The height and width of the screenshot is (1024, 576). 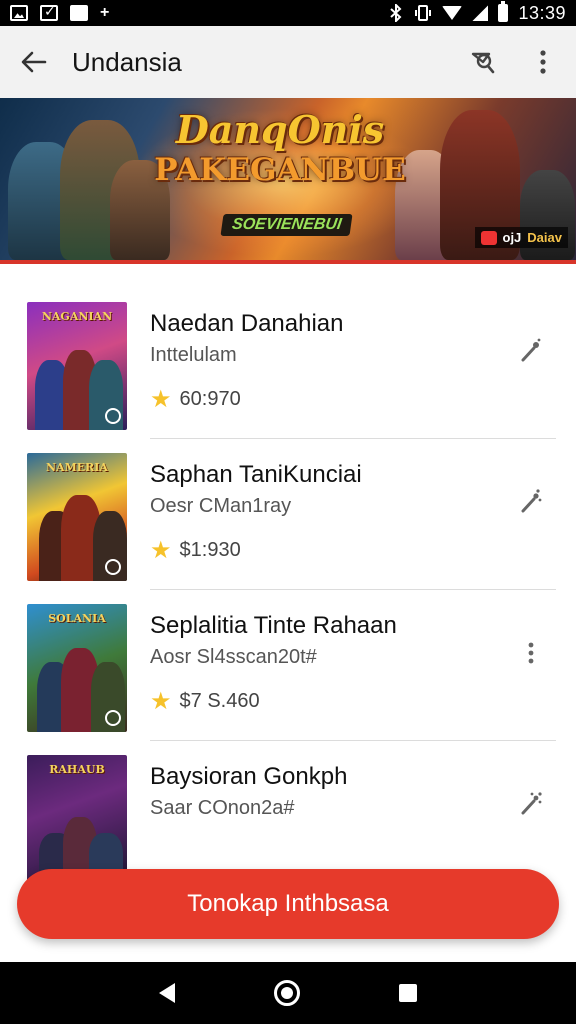 I want to click on nav-back-icon, so click(x=167, y=993).